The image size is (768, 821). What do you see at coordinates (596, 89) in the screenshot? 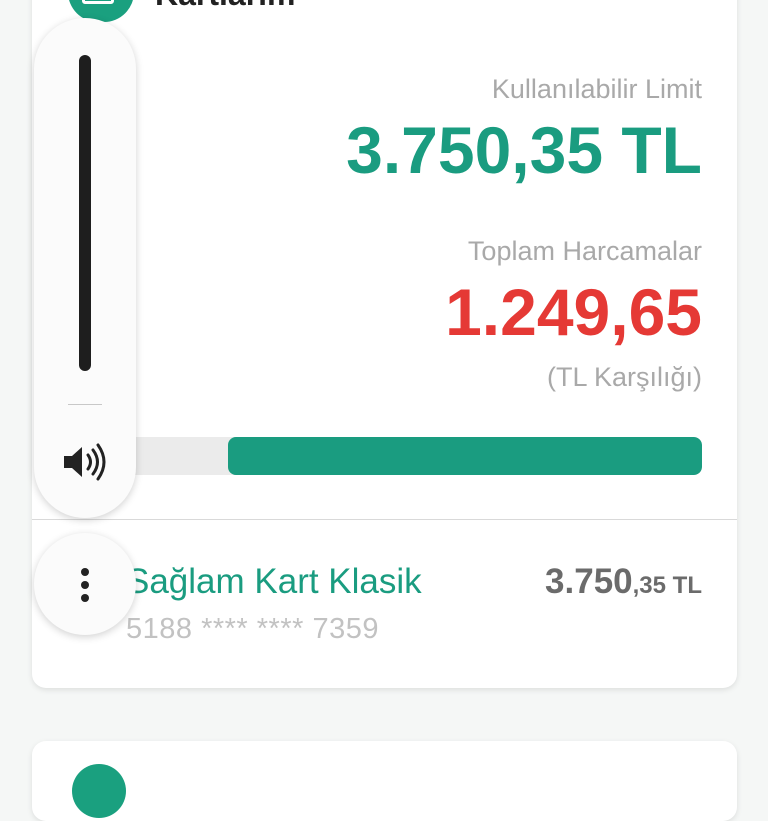
I see `available-limit-label: Kullanılabilir Limit` at bounding box center [596, 89].